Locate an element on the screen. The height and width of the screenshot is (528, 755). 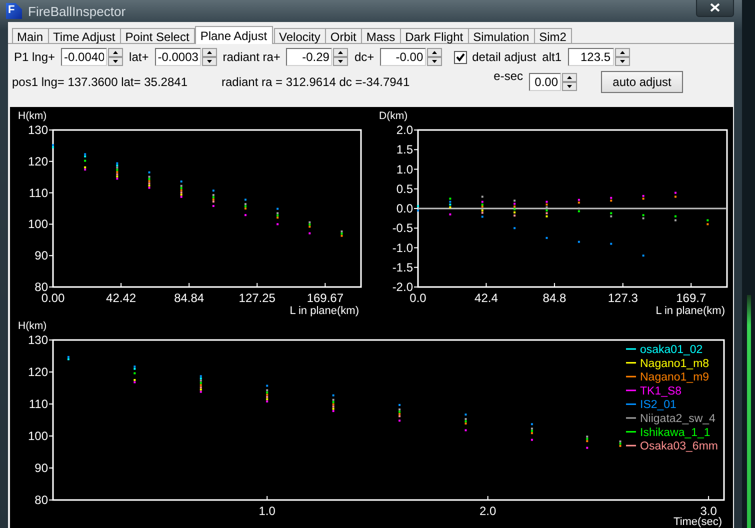
checkbox-label: detail adjust is located at coordinates (504, 57).